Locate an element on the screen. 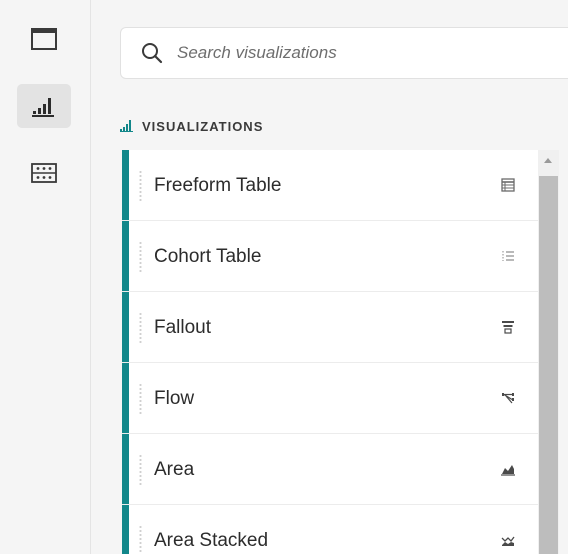 Image resolution: width=568 pixels, height=554 pixels. visualizations-icon is located at coordinates (43, 107).